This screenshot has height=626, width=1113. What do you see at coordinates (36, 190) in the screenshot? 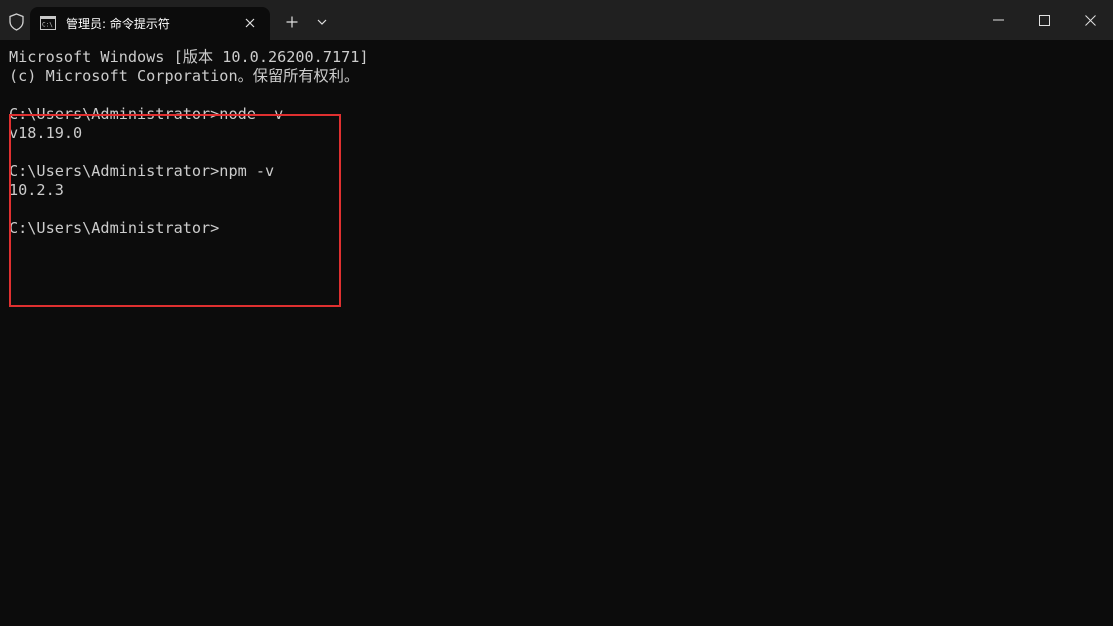
I see `terminal-line: 10.2.3` at bounding box center [36, 190].